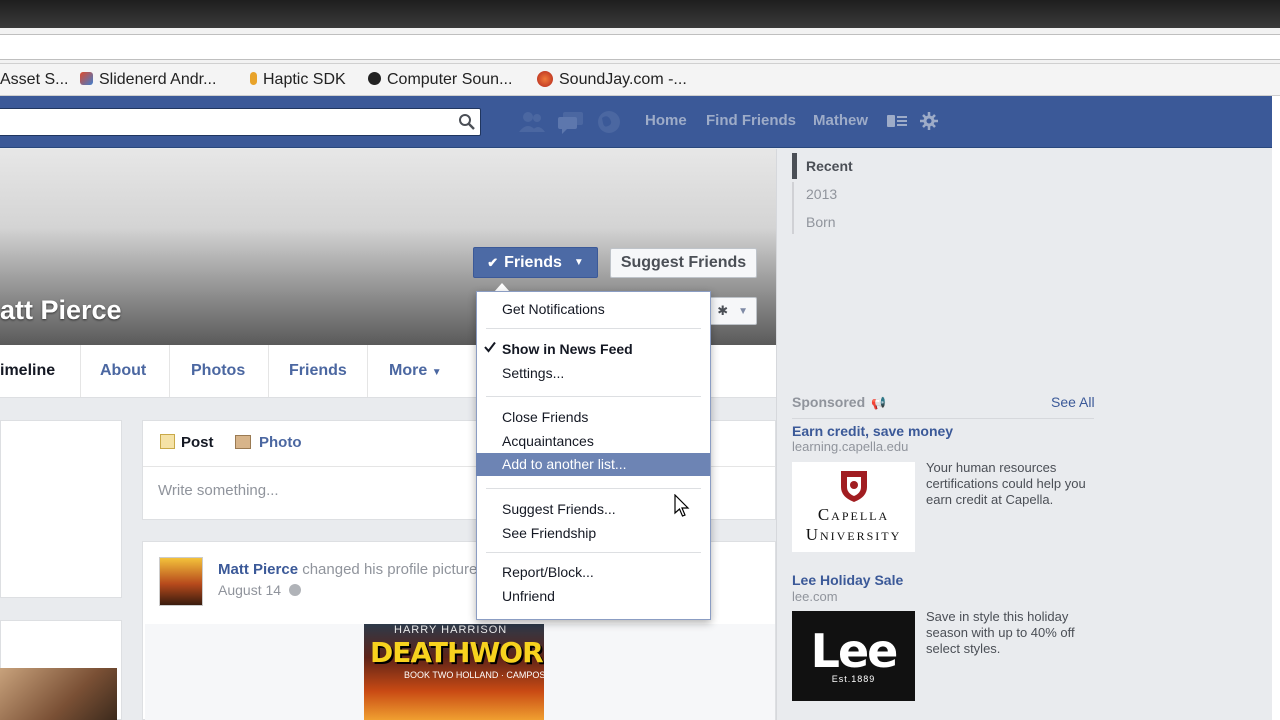 The image size is (1280, 720). What do you see at coordinates (794, 166) in the screenshot?
I see `timeline-year-marker` at bounding box center [794, 166].